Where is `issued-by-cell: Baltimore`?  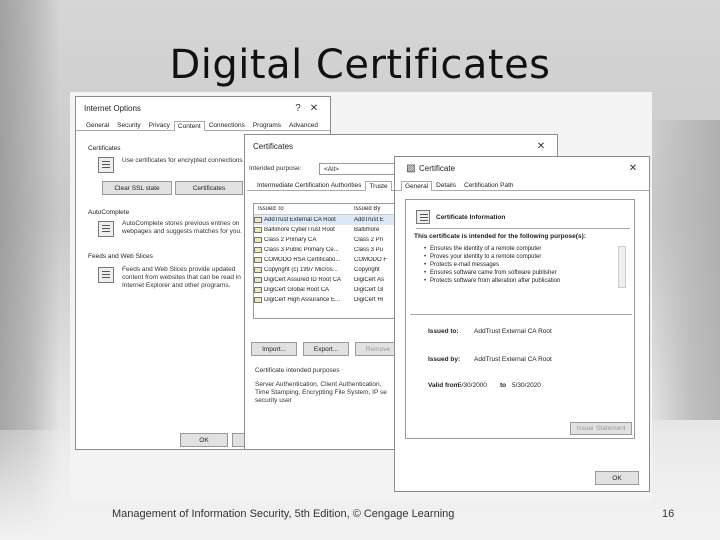 issued-by-cell: Baltimore is located at coordinates (367, 230).